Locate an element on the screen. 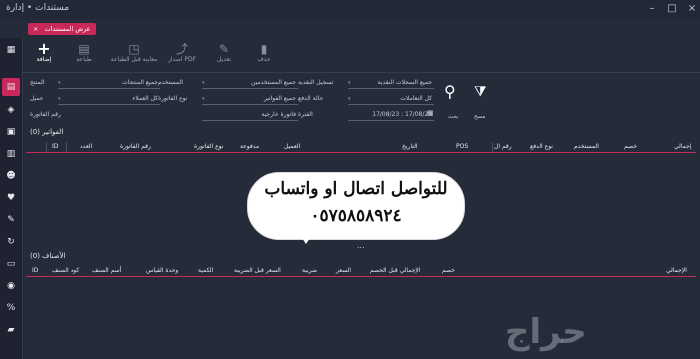 The height and width of the screenshot is (359, 700). speech-tail is located at coordinates (306, 238).